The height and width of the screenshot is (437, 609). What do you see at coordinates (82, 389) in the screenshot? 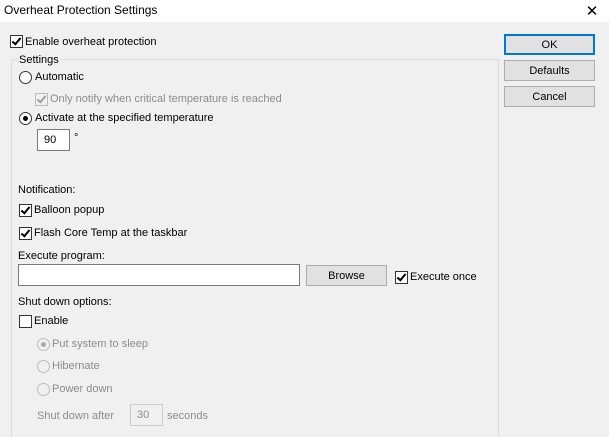
I see `power-down-label: Power down` at bounding box center [82, 389].